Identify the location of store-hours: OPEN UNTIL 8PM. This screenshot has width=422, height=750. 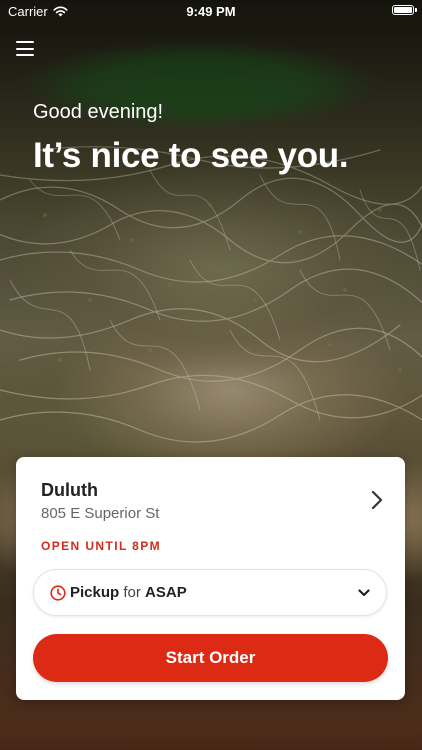
(101, 546).